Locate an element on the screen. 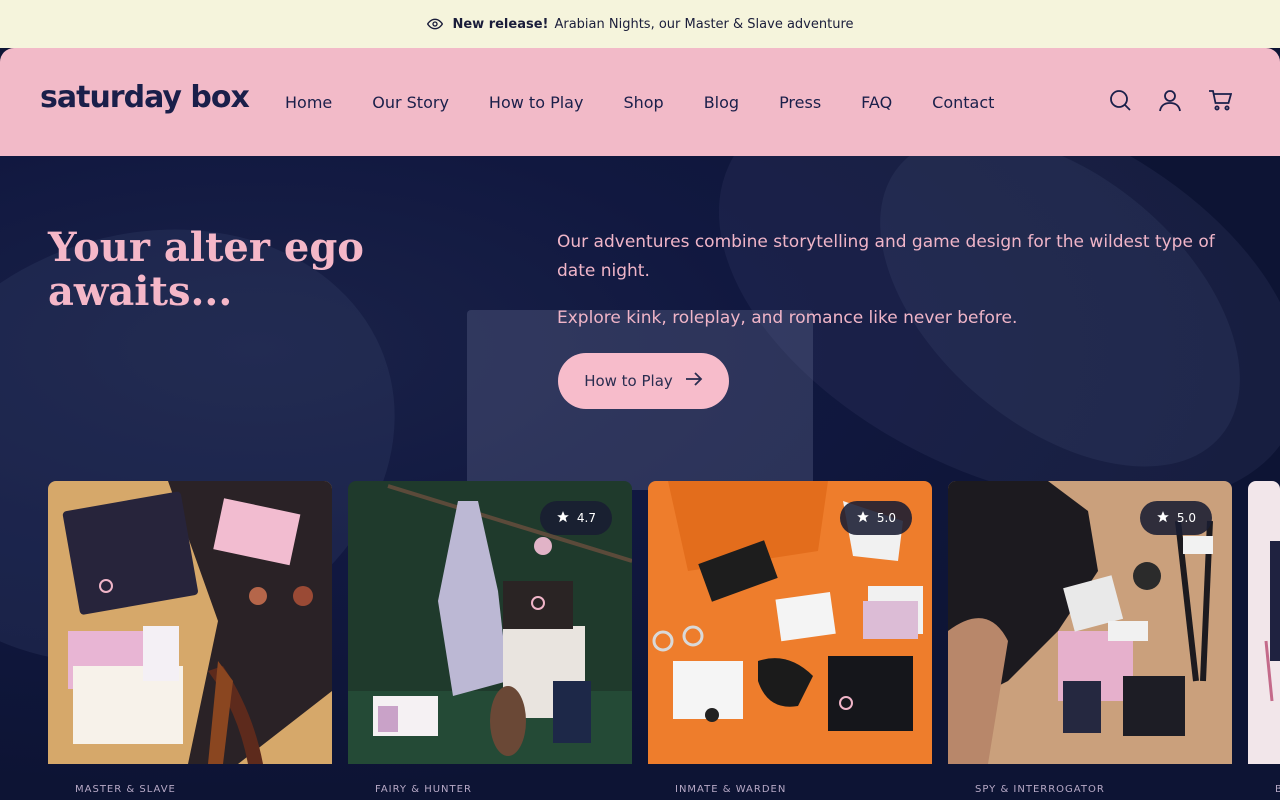  rating-value: 4.7 is located at coordinates (586, 518).